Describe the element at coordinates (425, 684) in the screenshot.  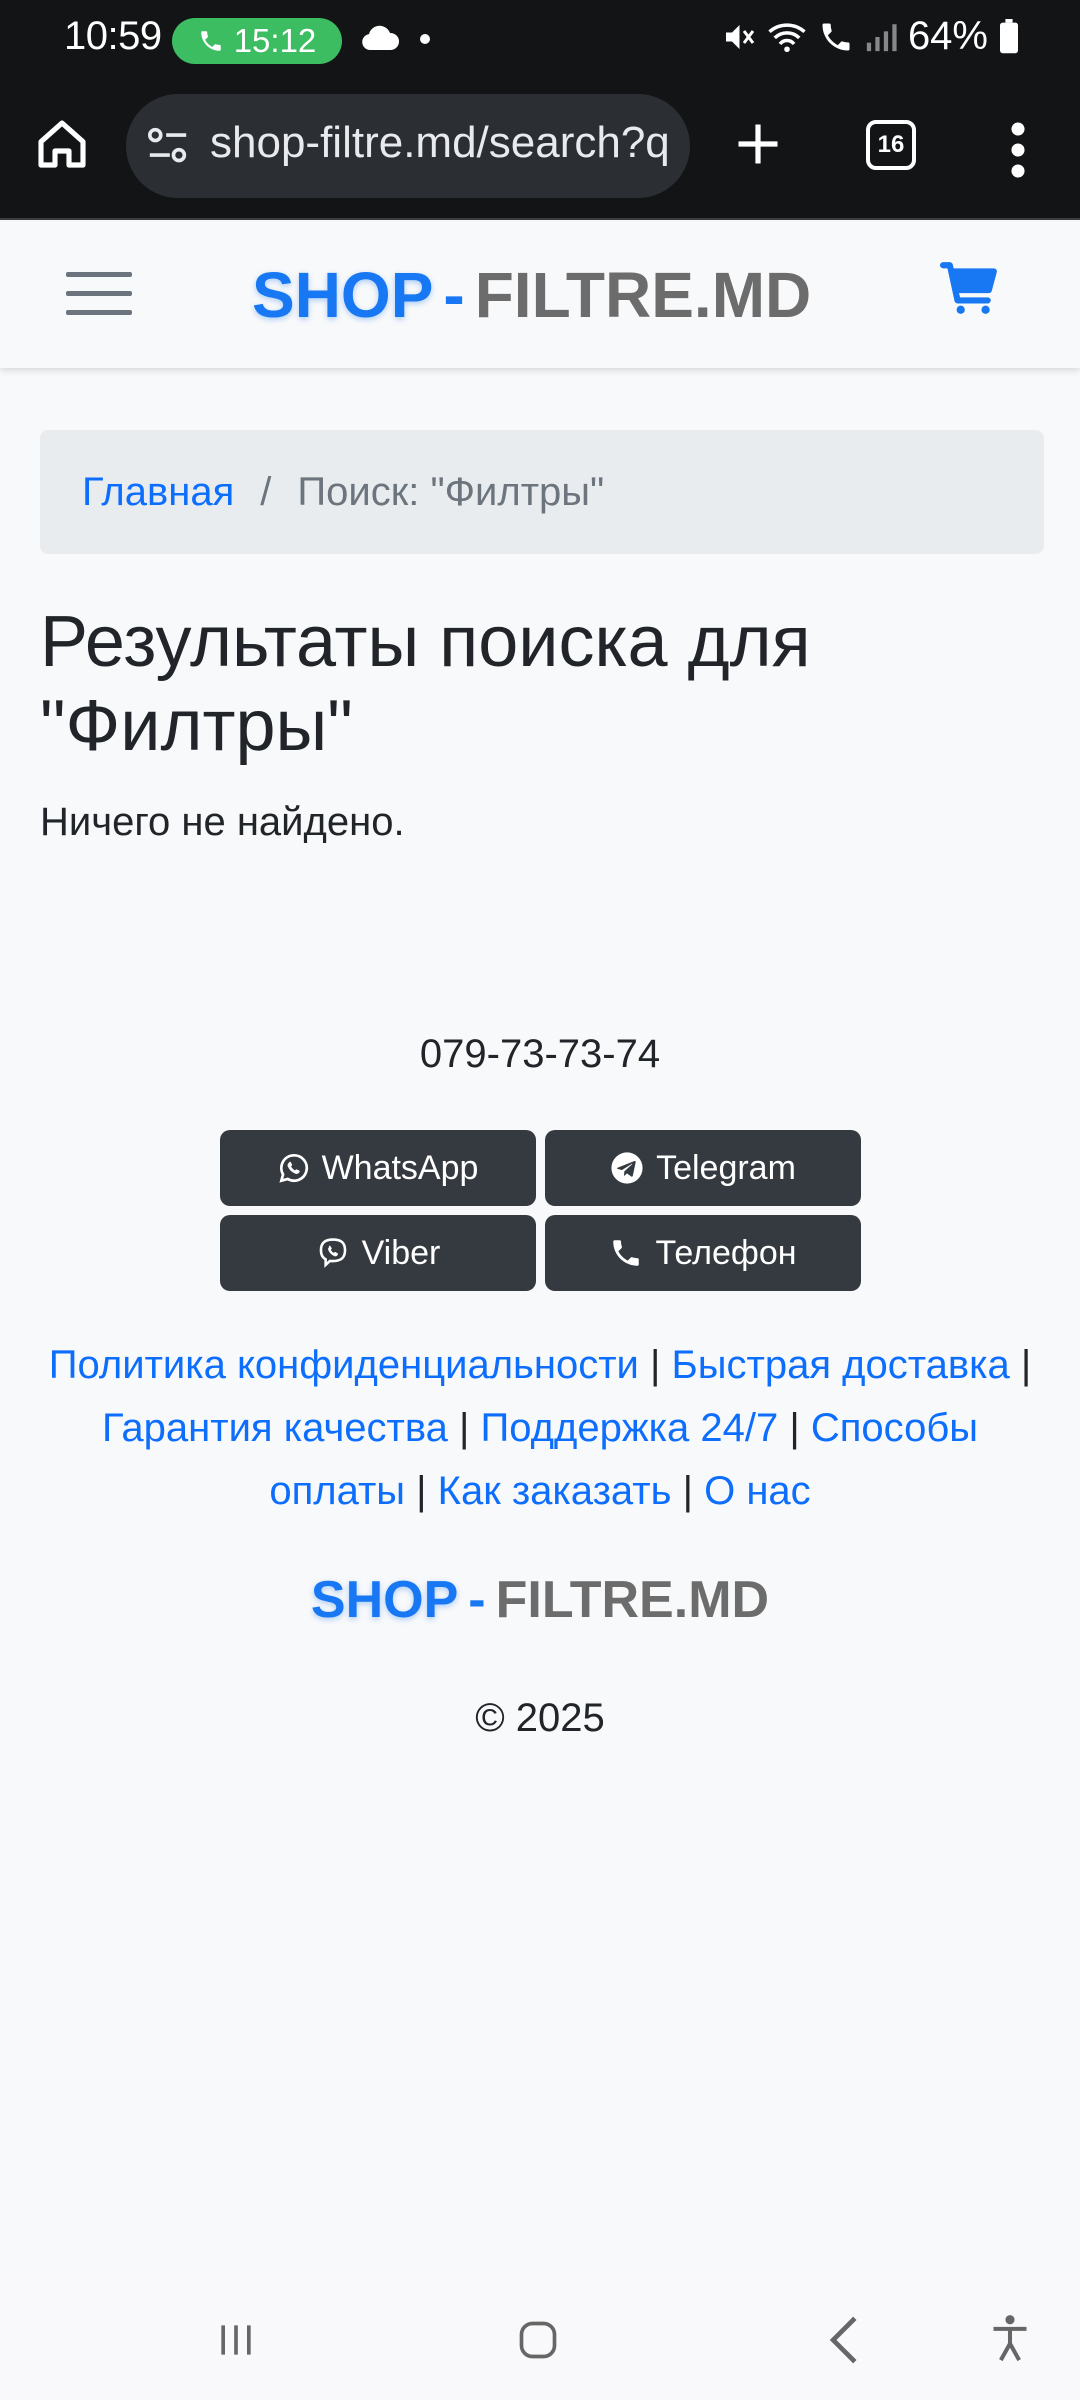
I see `page-title: Результаты поиска для "Филтры"` at that location.